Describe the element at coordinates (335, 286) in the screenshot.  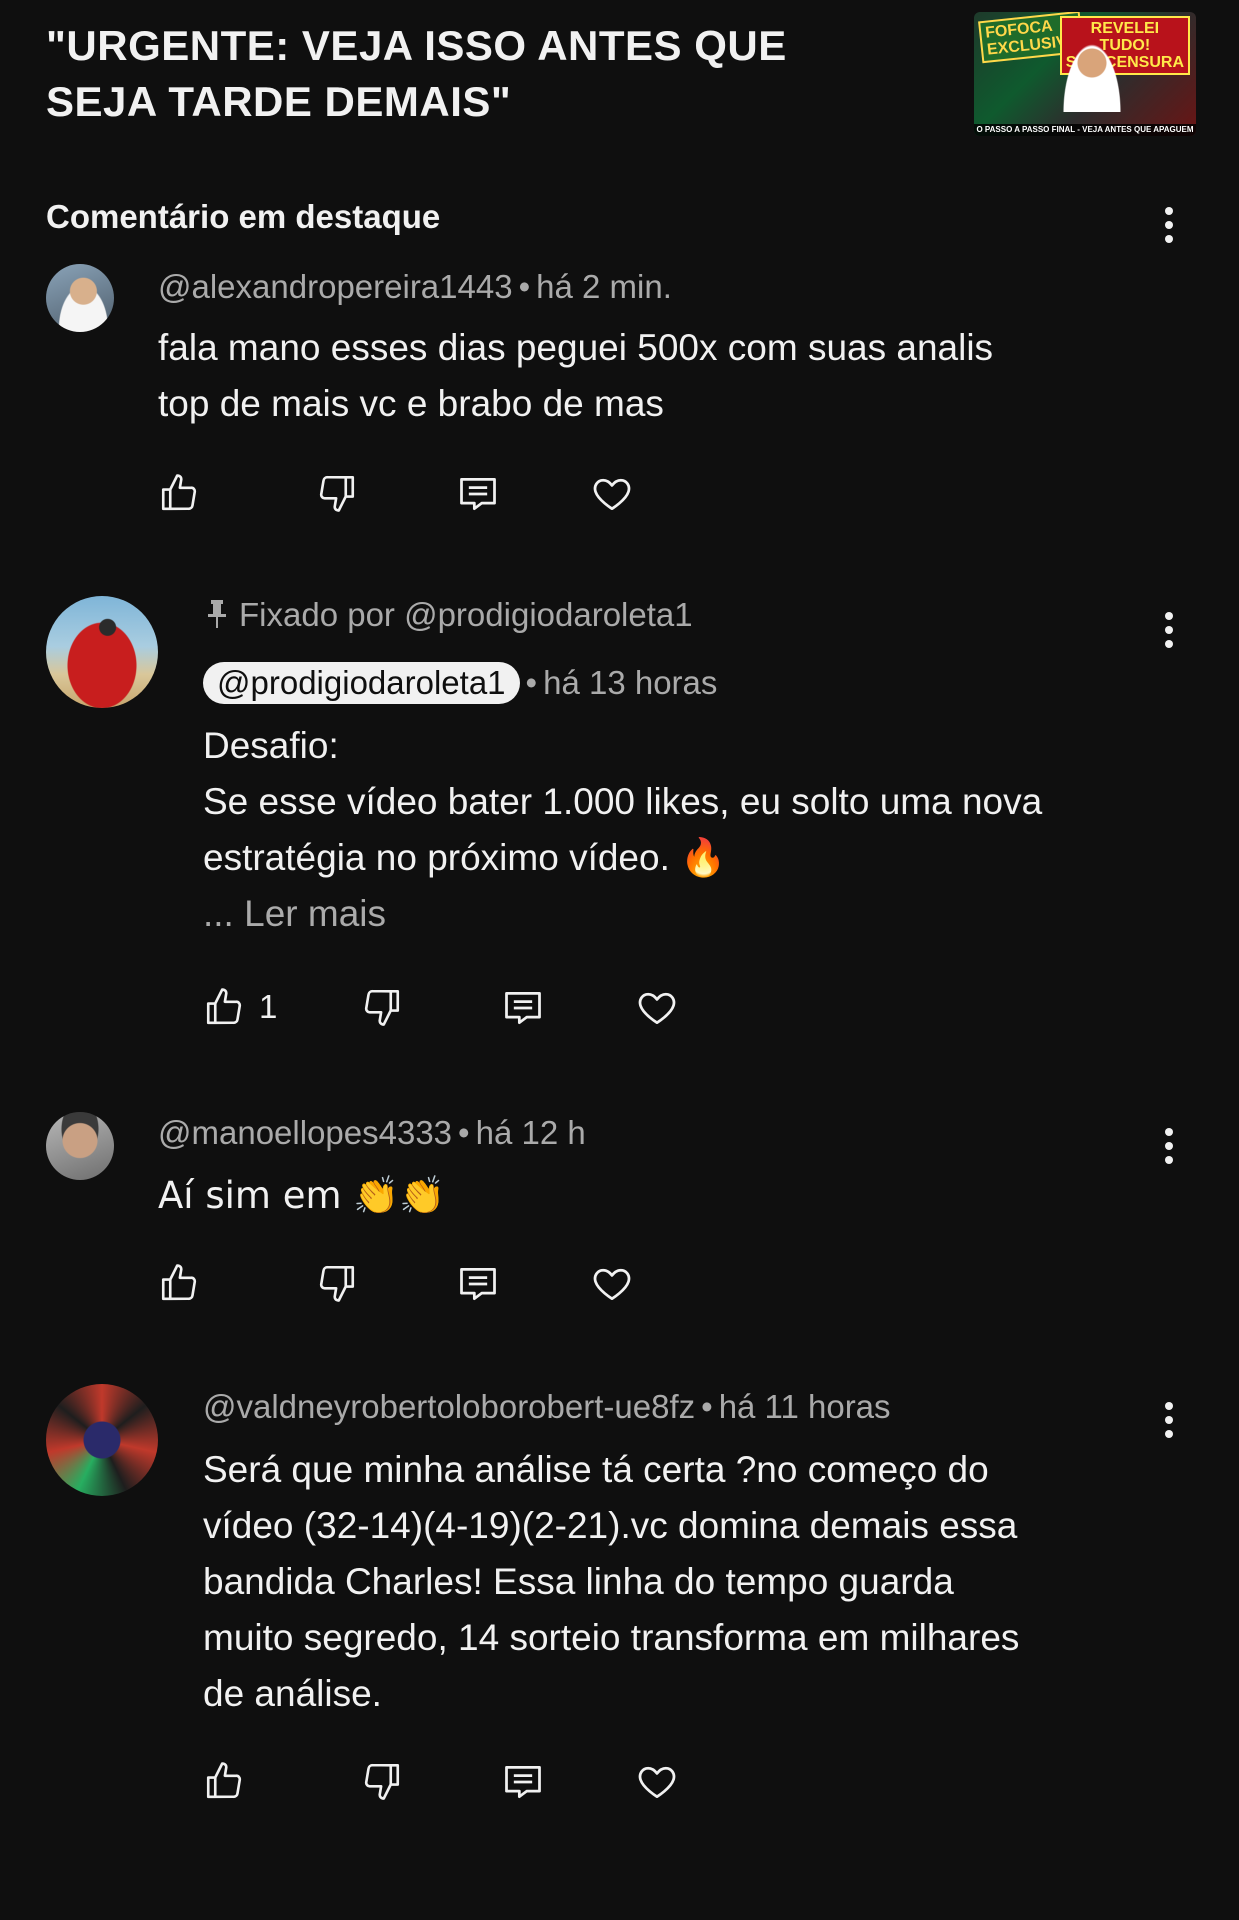
I see `comment-author: @alexandropereira1443` at that location.